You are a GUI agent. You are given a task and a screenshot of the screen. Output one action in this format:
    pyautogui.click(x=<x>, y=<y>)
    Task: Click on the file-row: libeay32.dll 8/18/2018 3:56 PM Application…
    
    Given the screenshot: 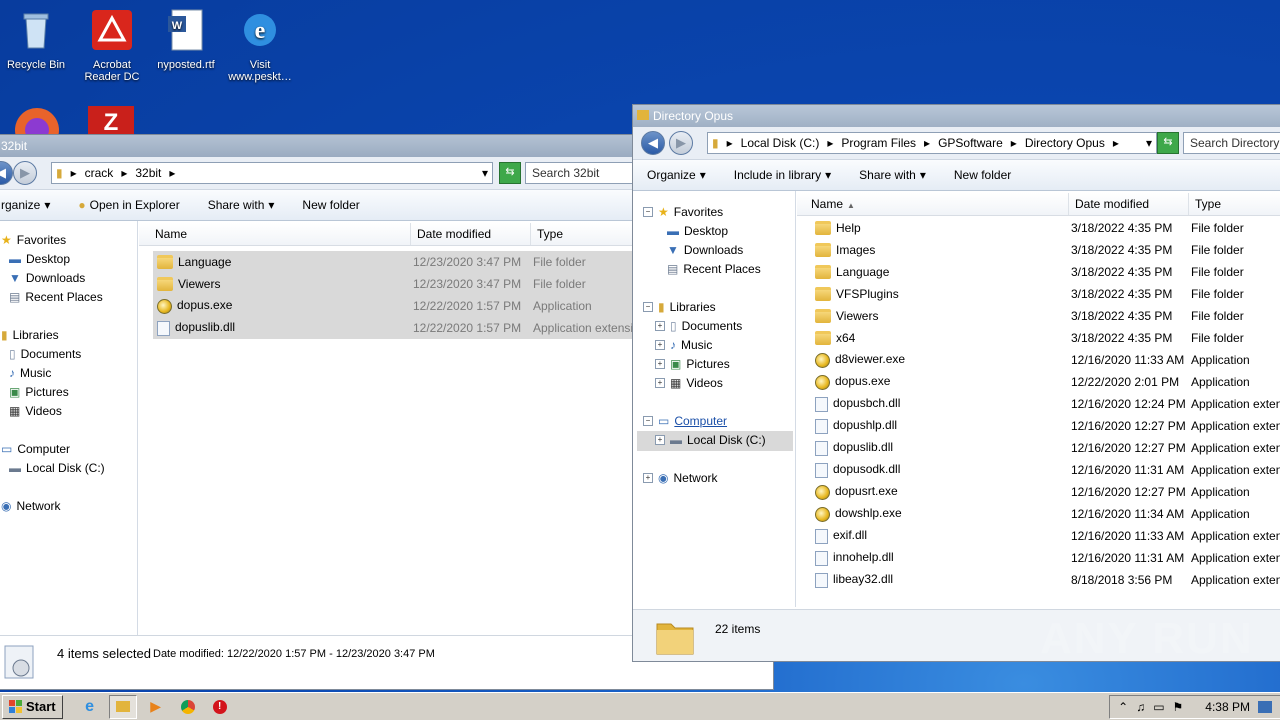 What is the action you would take?
    pyautogui.click(x=1047, y=580)
    